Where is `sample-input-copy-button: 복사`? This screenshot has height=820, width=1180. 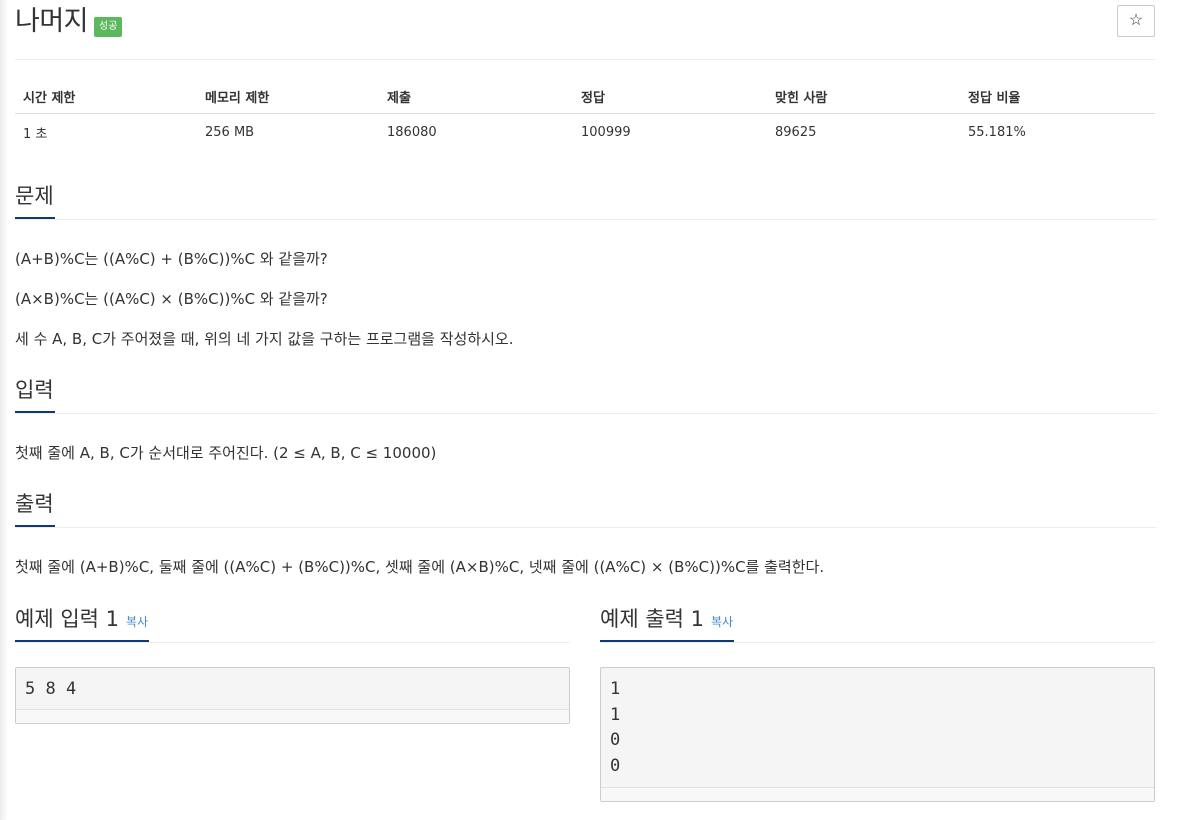 sample-input-copy-button: 복사 is located at coordinates (137, 622).